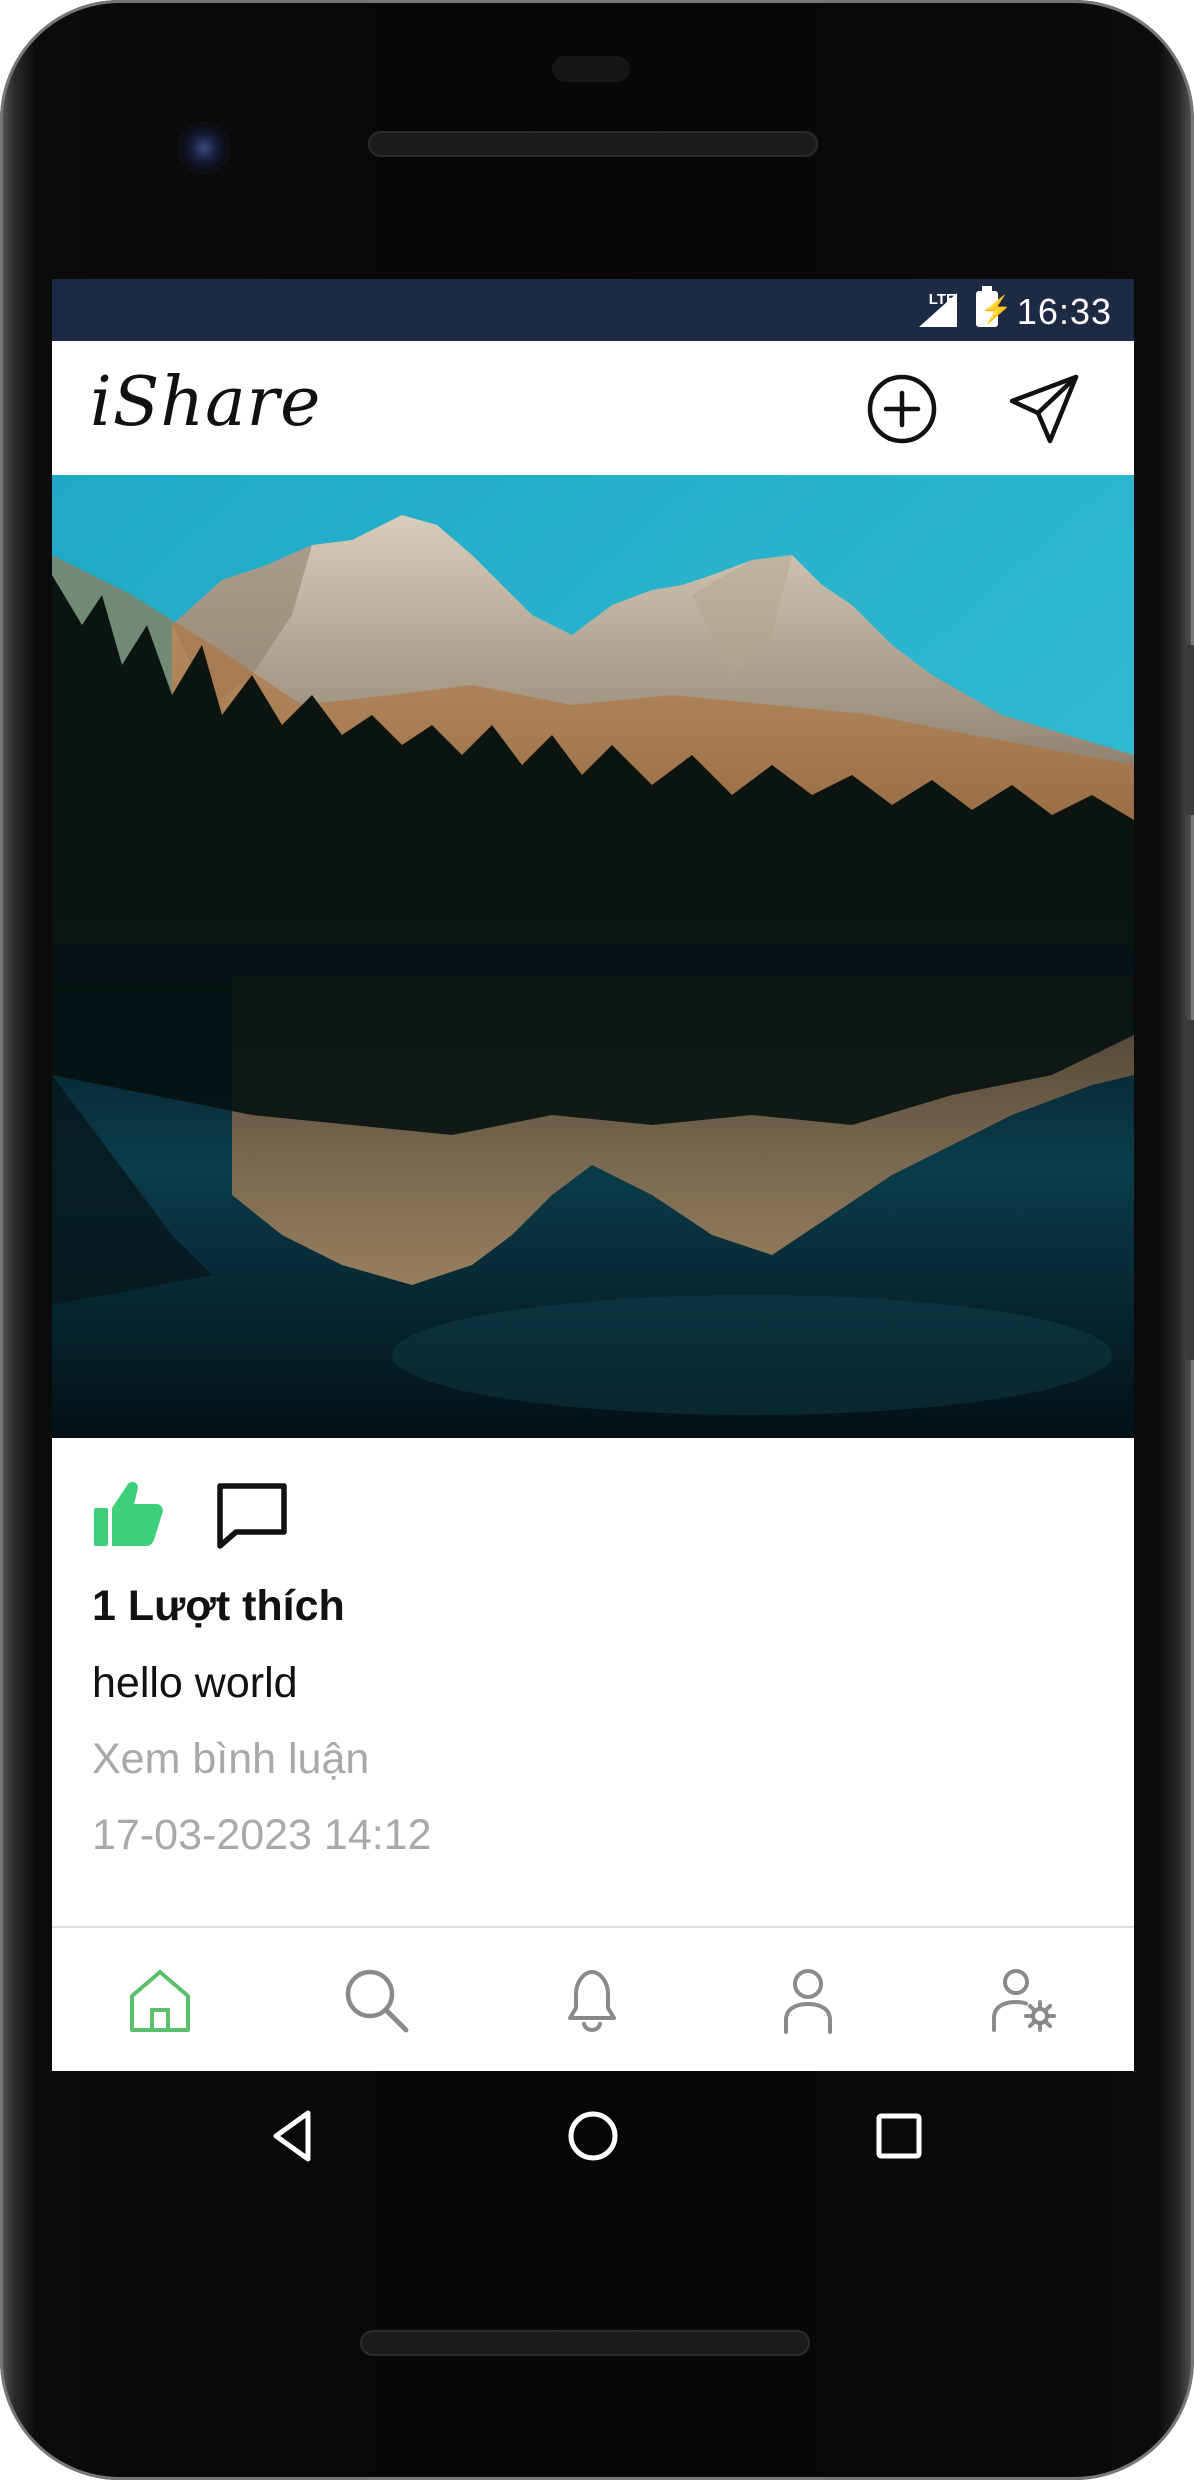  I want to click on battery-charging-icon: ⚡, so click(994, 306).